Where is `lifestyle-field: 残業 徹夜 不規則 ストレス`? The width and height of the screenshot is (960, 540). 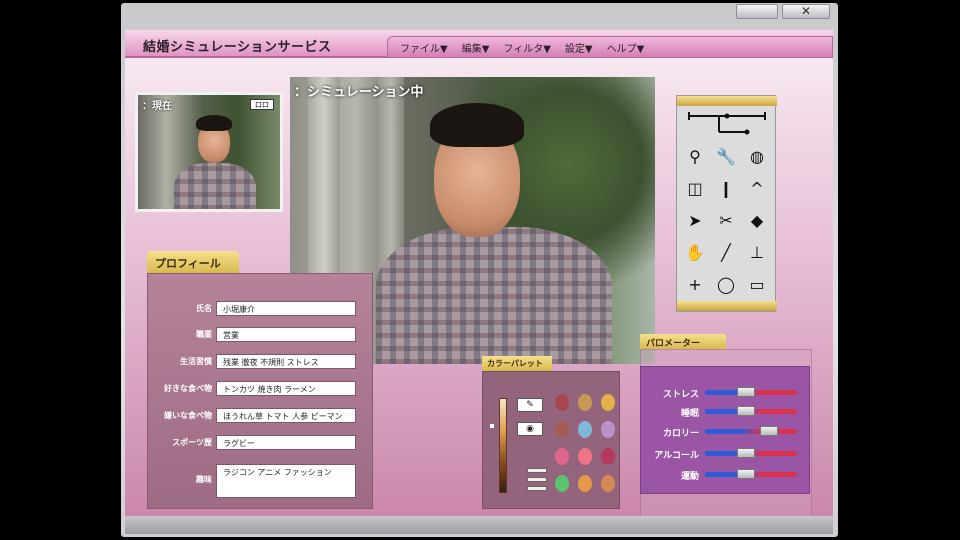
lifestyle-field: 残業 徹夜 不規則 ストレス is located at coordinates (286, 361).